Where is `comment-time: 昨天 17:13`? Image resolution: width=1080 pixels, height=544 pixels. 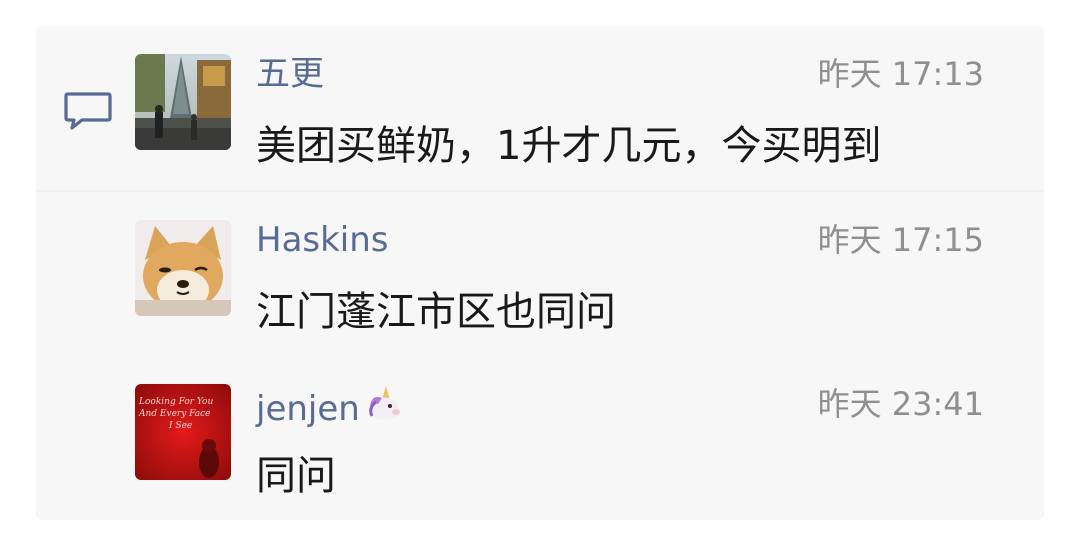 comment-time: 昨天 17:13 is located at coordinates (900, 74).